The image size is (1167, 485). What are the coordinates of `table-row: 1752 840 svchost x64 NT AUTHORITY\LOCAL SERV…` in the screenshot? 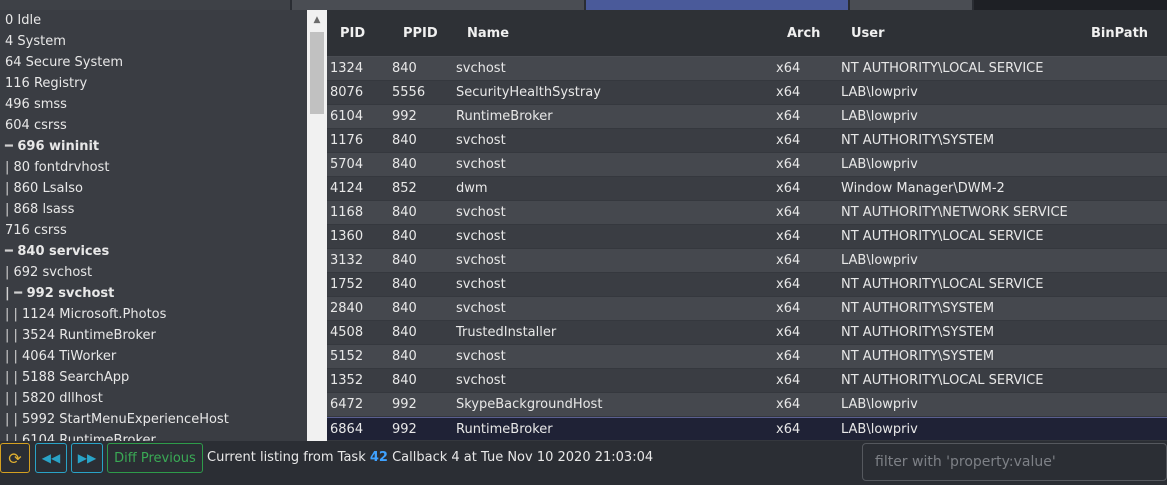 It's located at (747, 285).